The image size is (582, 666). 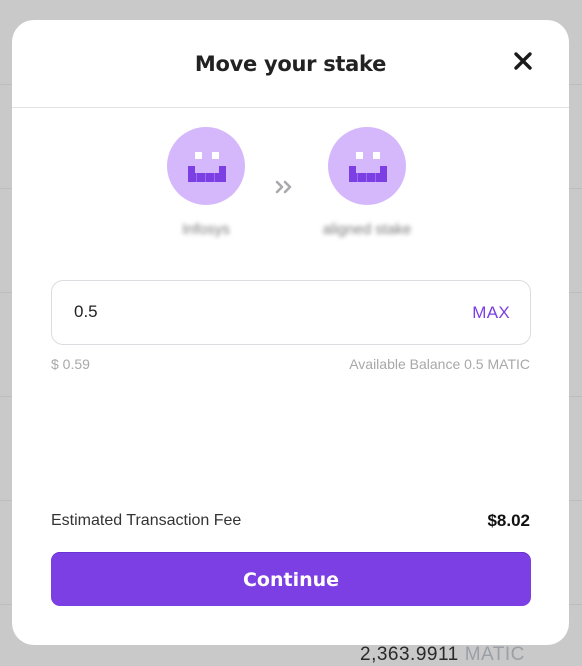 I want to click on fee-label: Estimated Transaction Fee, so click(x=146, y=520).